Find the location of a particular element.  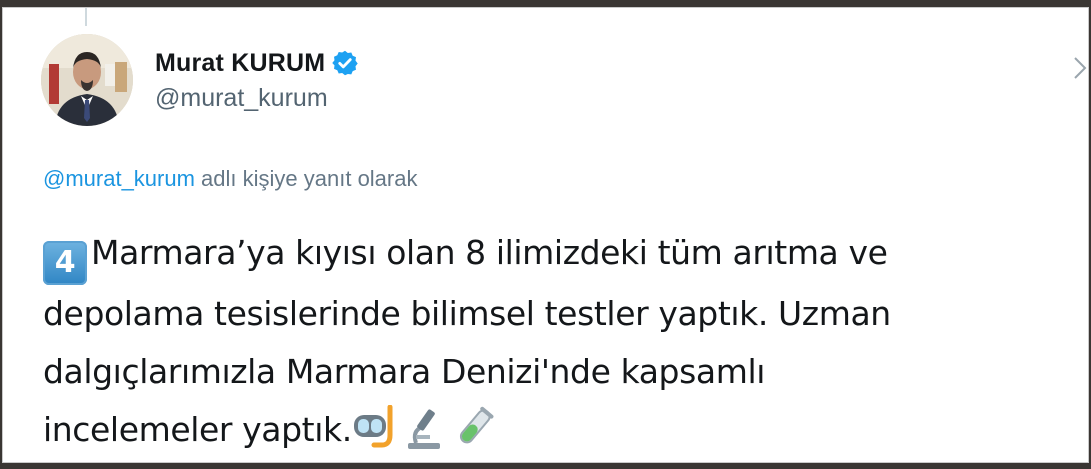

tweet-header: Murat KURUM @murat_kurum is located at coordinates (257, 79).